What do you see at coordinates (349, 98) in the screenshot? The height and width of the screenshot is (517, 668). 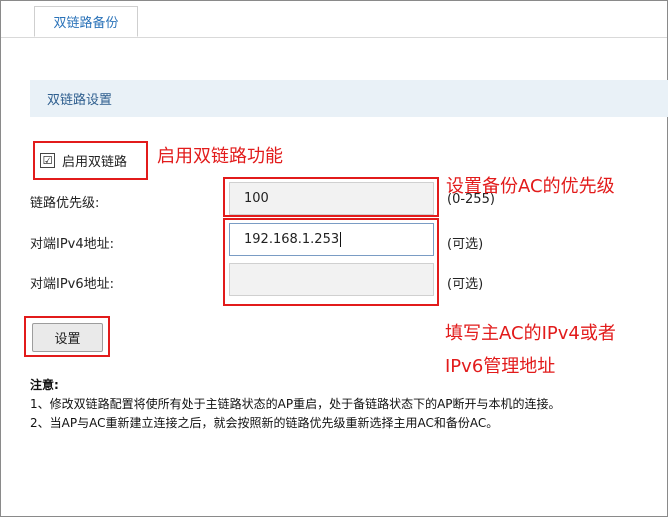 I see `section-header: 双链路设置` at bounding box center [349, 98].